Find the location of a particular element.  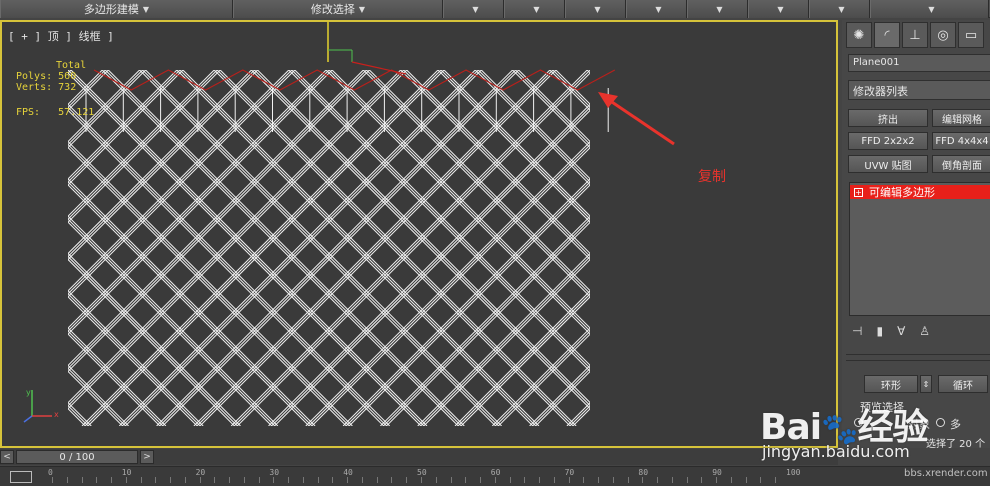

make-unique-icon: ∀ is located at coordinates (901, 331).